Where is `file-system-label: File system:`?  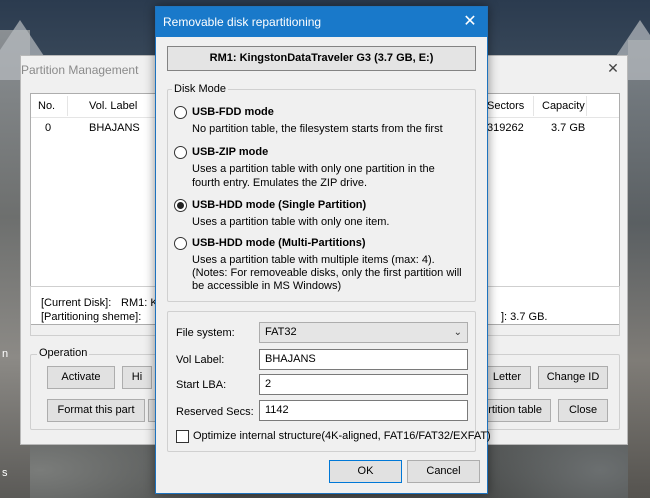
file-system-label: File system: is located at coordinates (205, 333).